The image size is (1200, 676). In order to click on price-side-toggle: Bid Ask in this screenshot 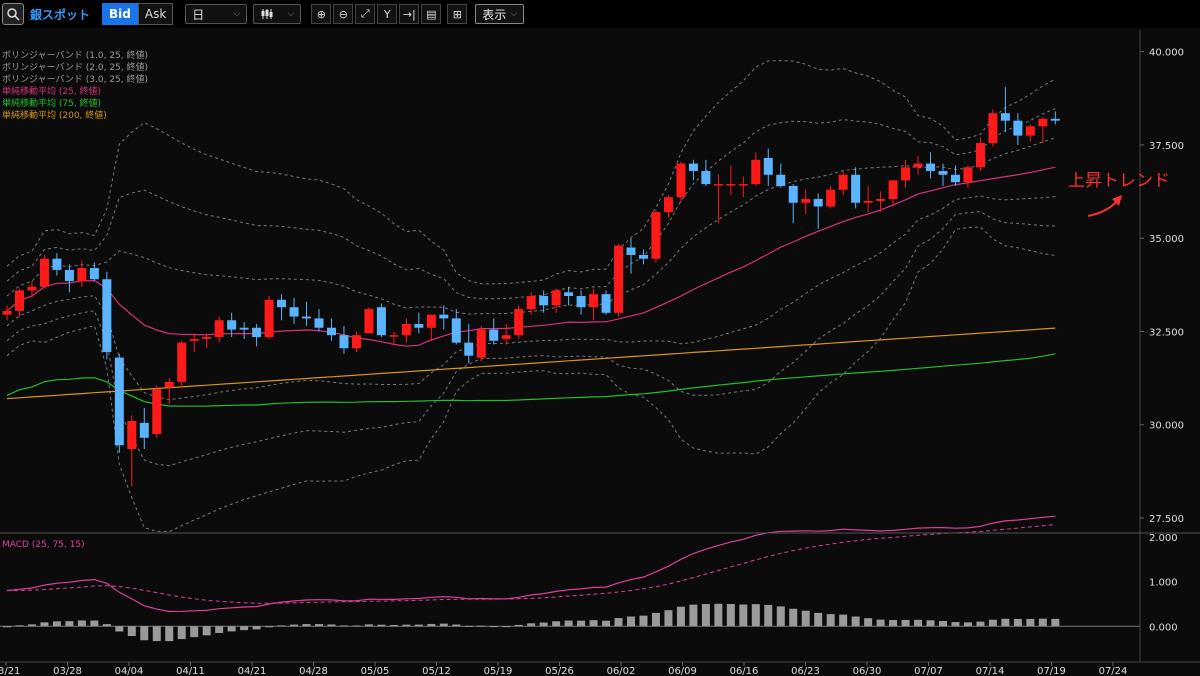, I will do `click(138, 14)`.